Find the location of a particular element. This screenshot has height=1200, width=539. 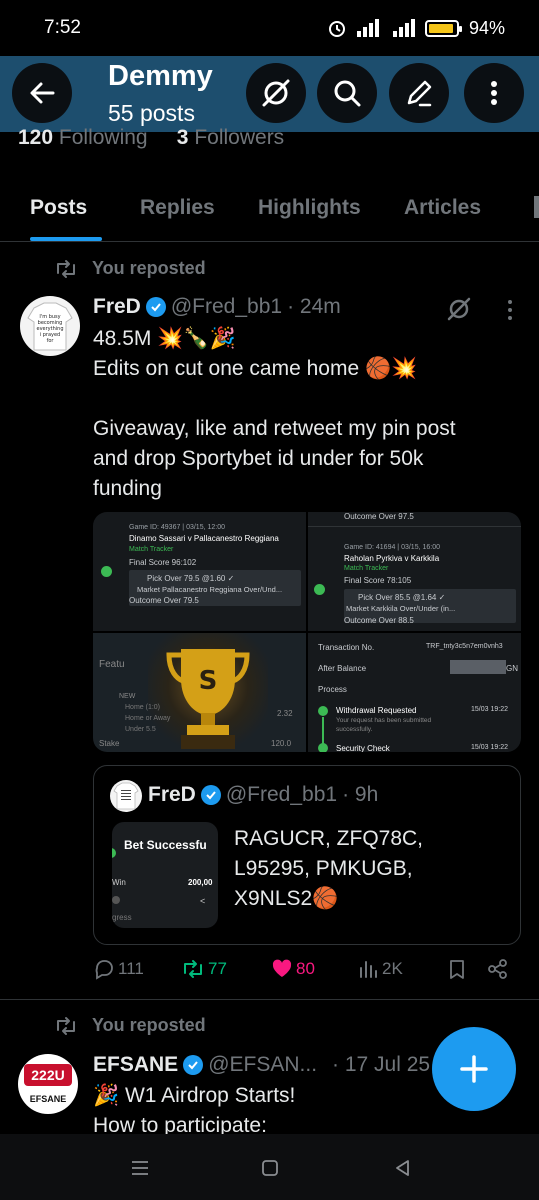

balance-suffix: GN is located at coordinates (512, 668).